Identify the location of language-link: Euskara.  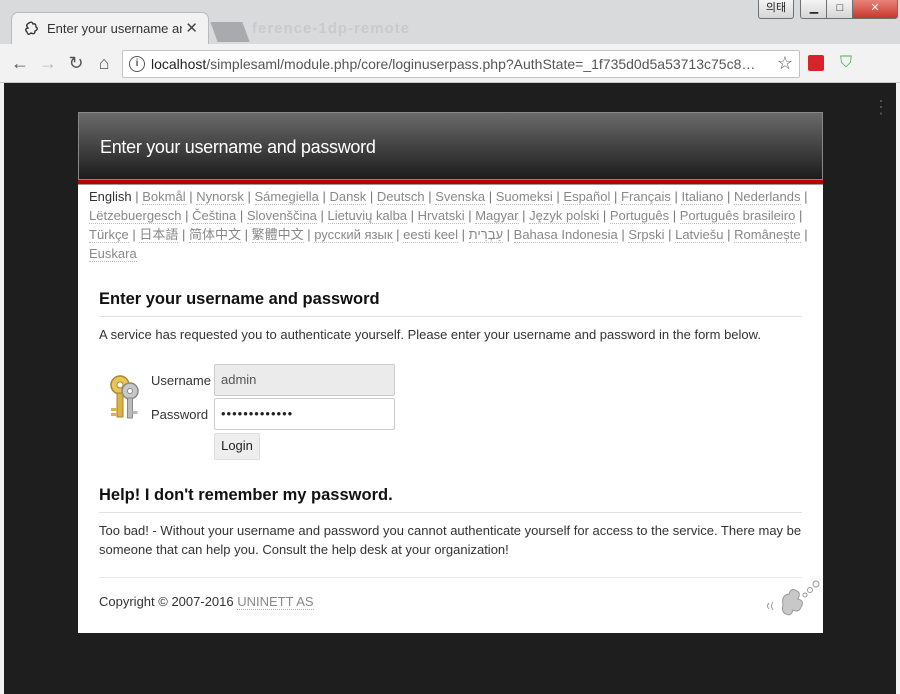
(113, 254).